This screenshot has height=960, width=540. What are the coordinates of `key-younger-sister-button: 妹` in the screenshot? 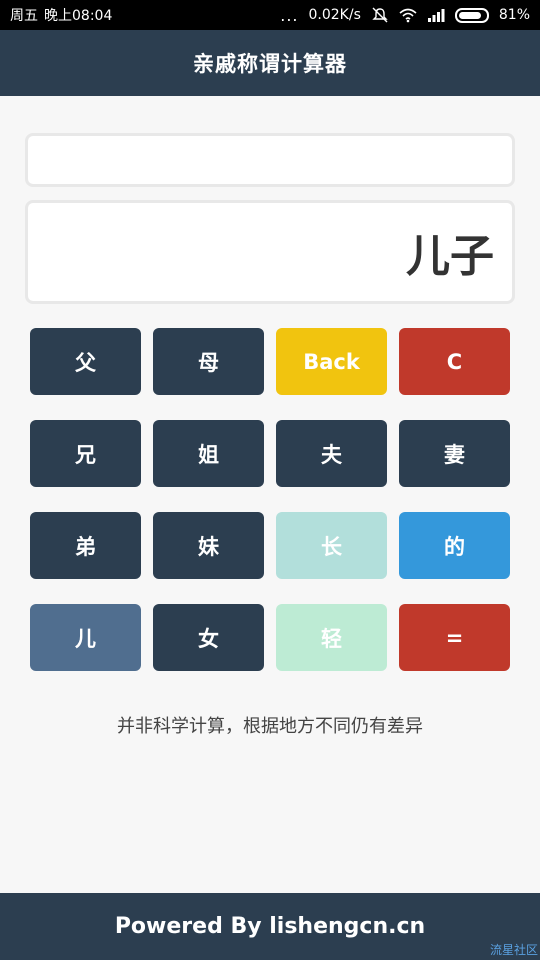 It's located at (208, 545).